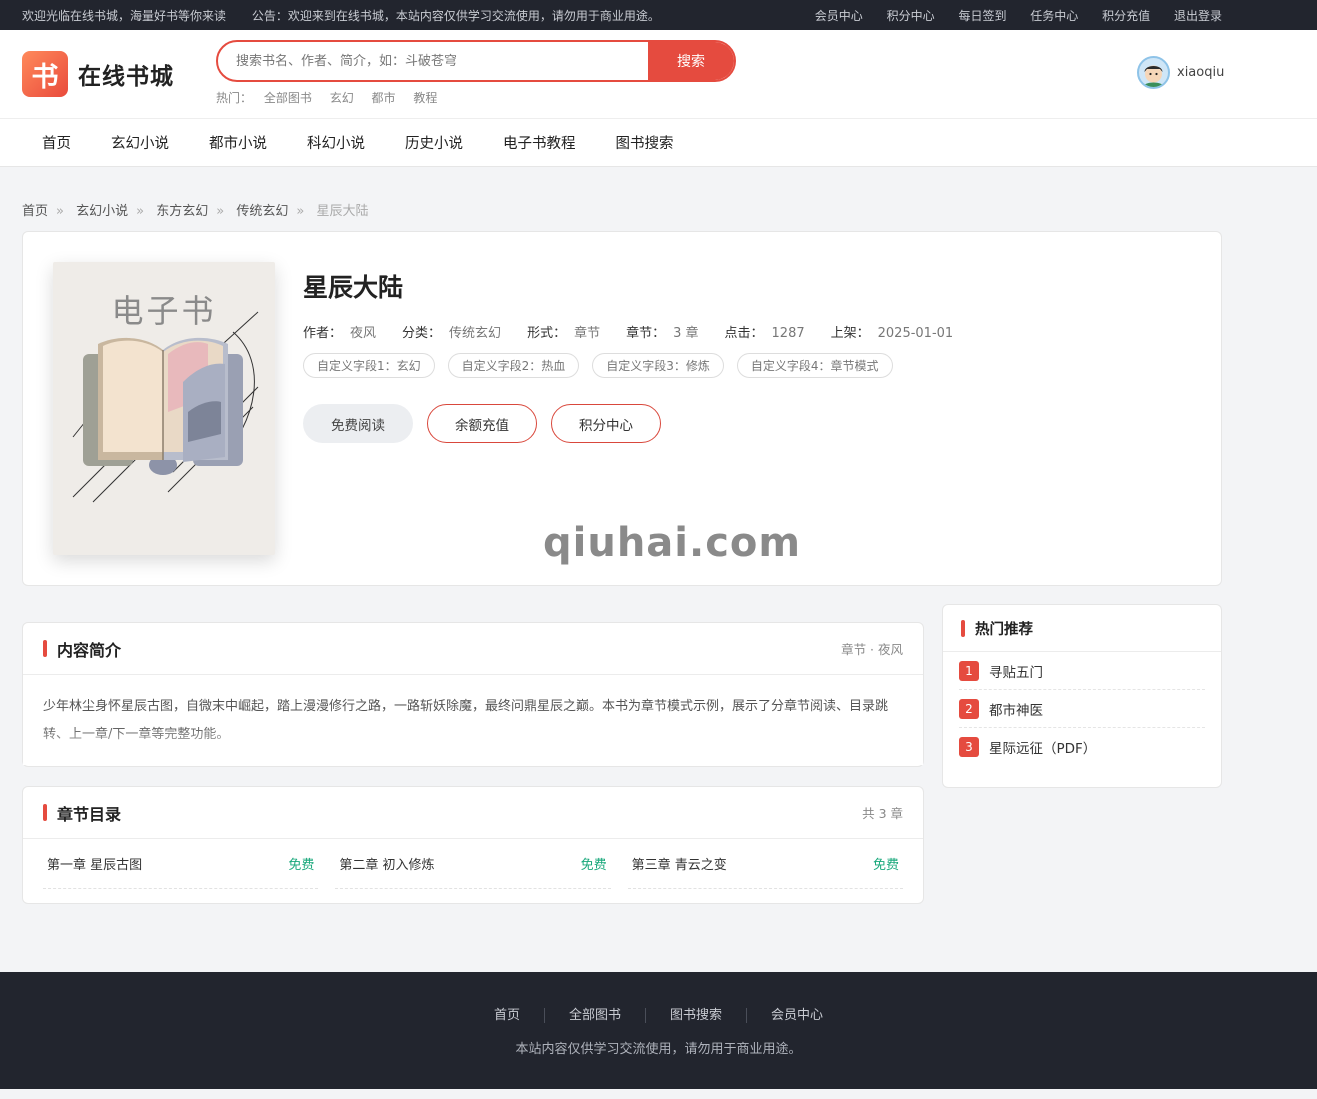 The width and height of the screenshot is (1317, 1099). I want to click on hot-recommend-list: 1 寻贴五门 2 都市神医 3 星际远征（PDF）, so click(1082, 709).